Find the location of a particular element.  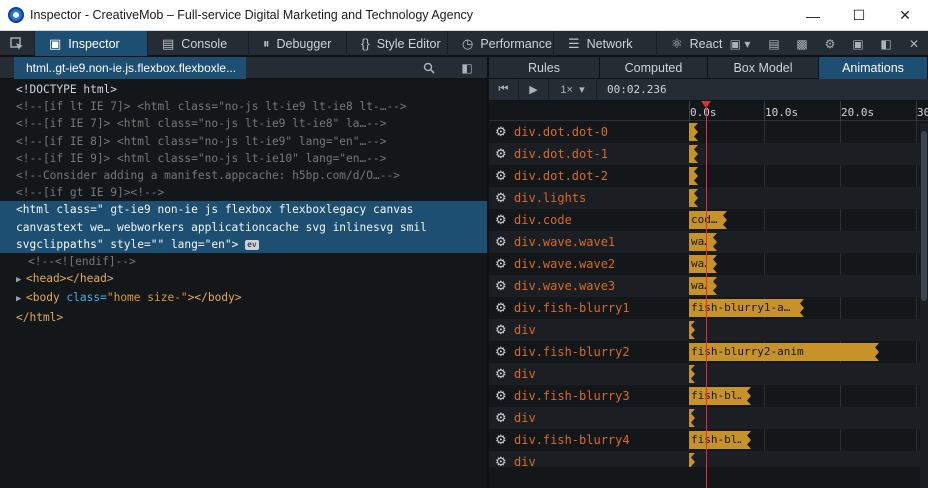

doctype-node: <!DOCTYPE html> is located at coordinates (243, 89).